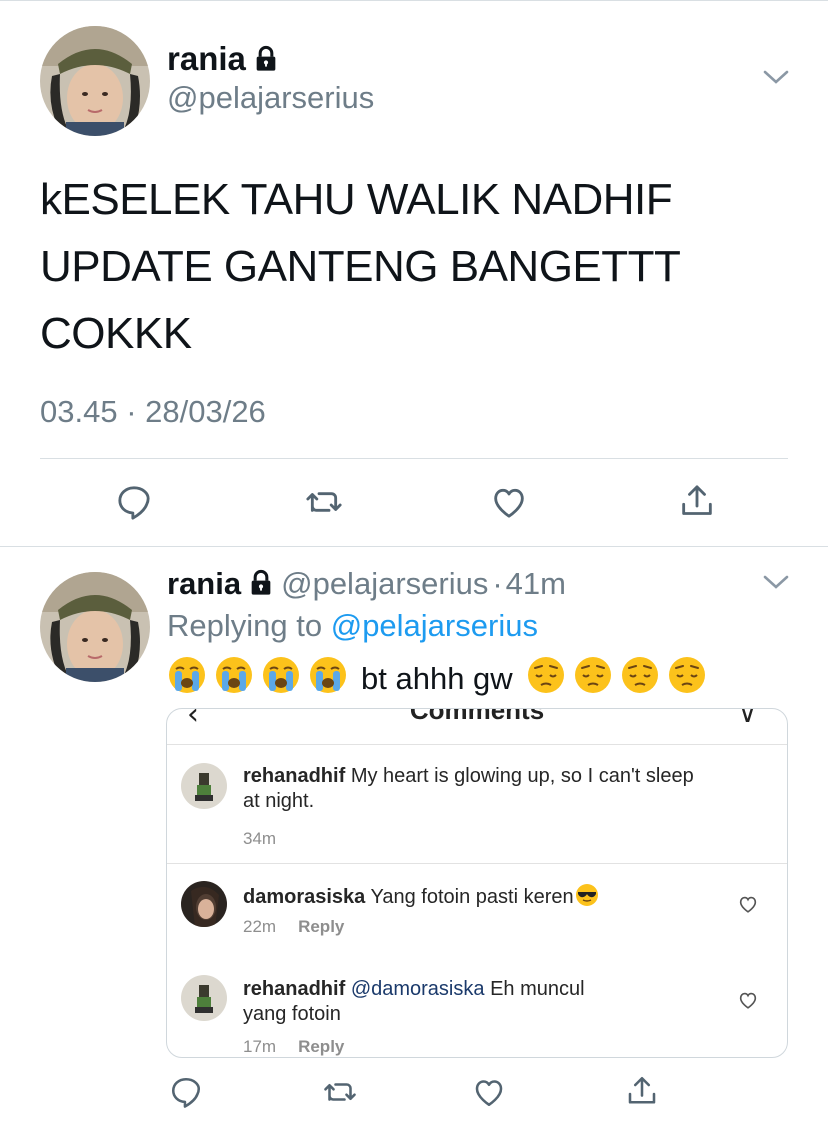 The image size is (828, 1126). Describe the element at coordinates (116, 333) in the screenshot. I see `tweet-text-line: COKKK` at that location.